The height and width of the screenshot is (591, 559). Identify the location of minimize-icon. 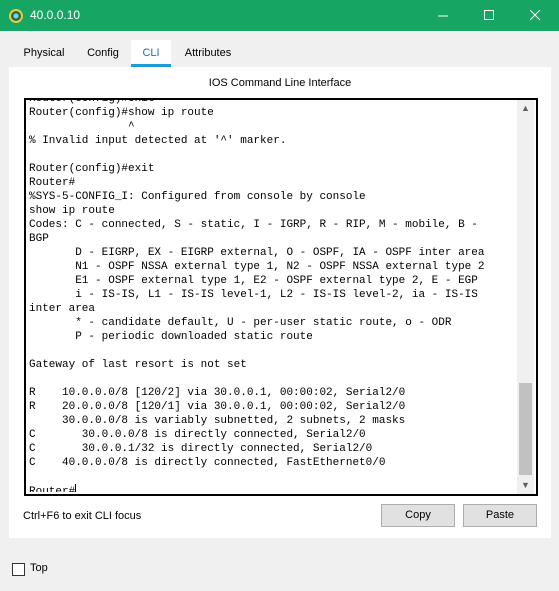
(443, 16).